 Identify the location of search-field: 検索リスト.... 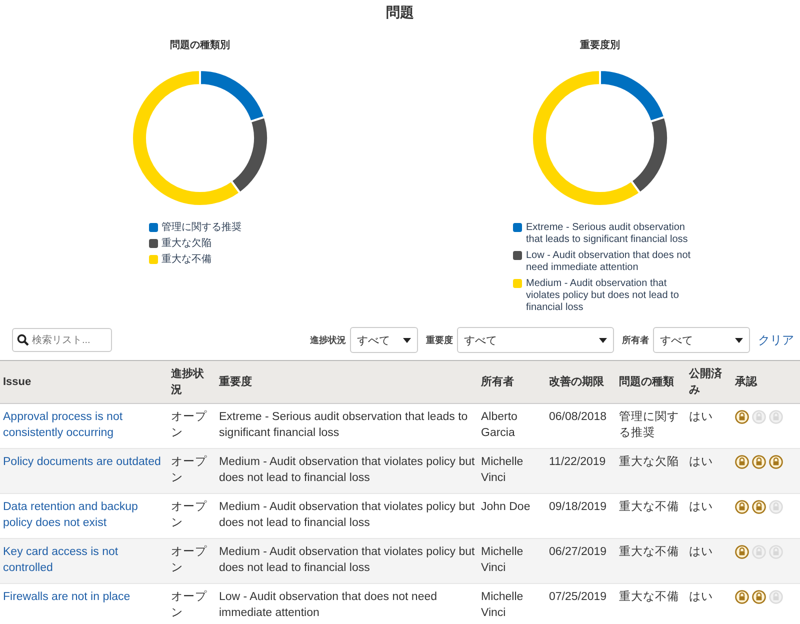
(62, 340).